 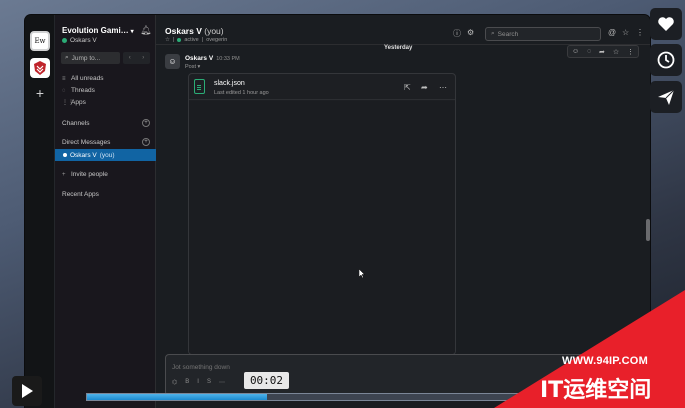 I want to click on workspace-name: Evolution Gami… ▾, so click(x=98, y=30).